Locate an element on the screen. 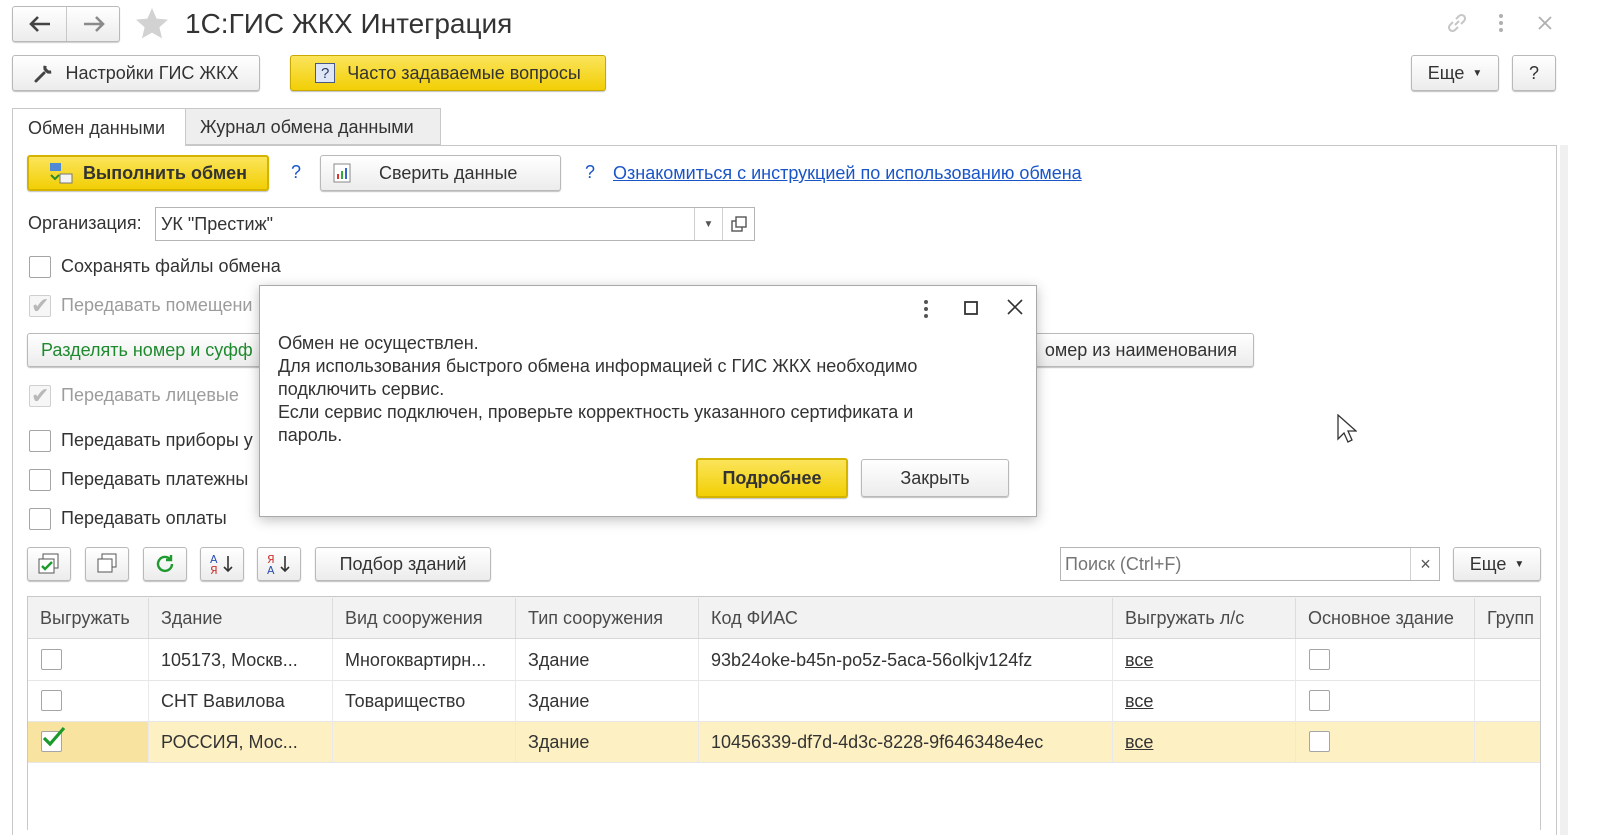 The image size is (1608, 835). column-header-type: Тип сооружения is located at coordinates (607, 618).